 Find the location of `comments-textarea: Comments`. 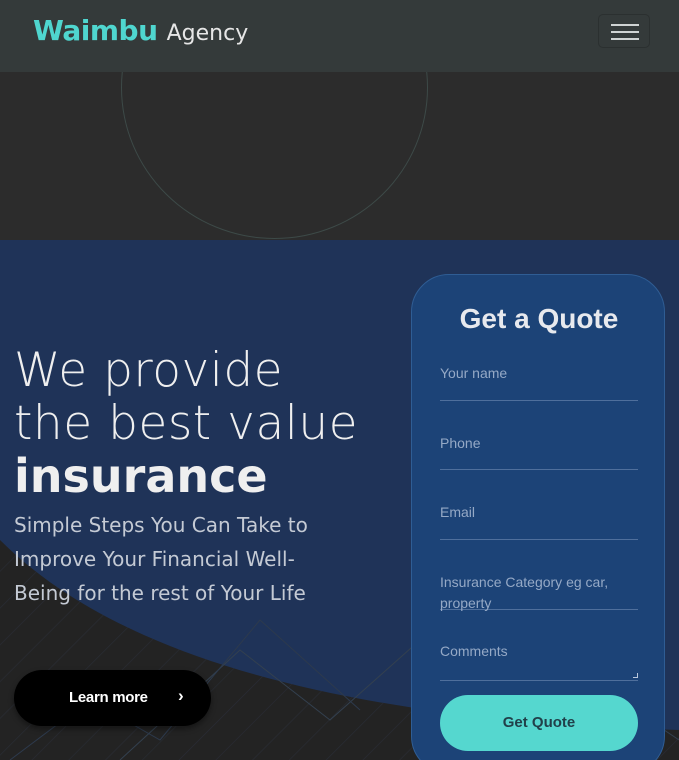

comments-textarea: Comments is located at coordinates (539, 661).